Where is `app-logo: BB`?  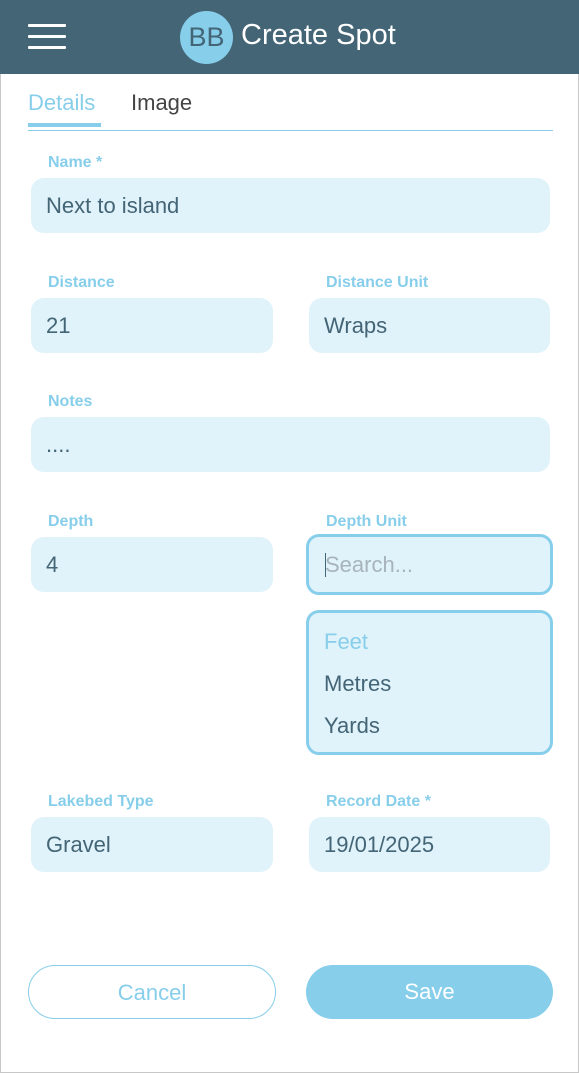 app-logo: BB is located at coordinates (206, 37).